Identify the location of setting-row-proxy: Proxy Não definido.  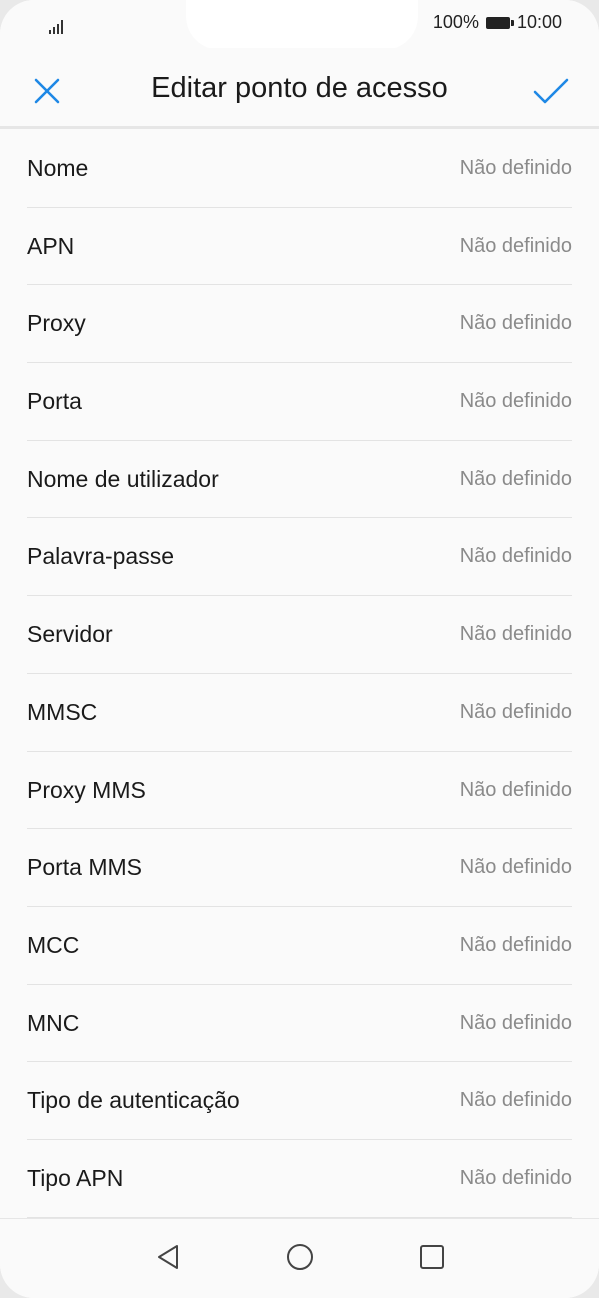
(299, 324).